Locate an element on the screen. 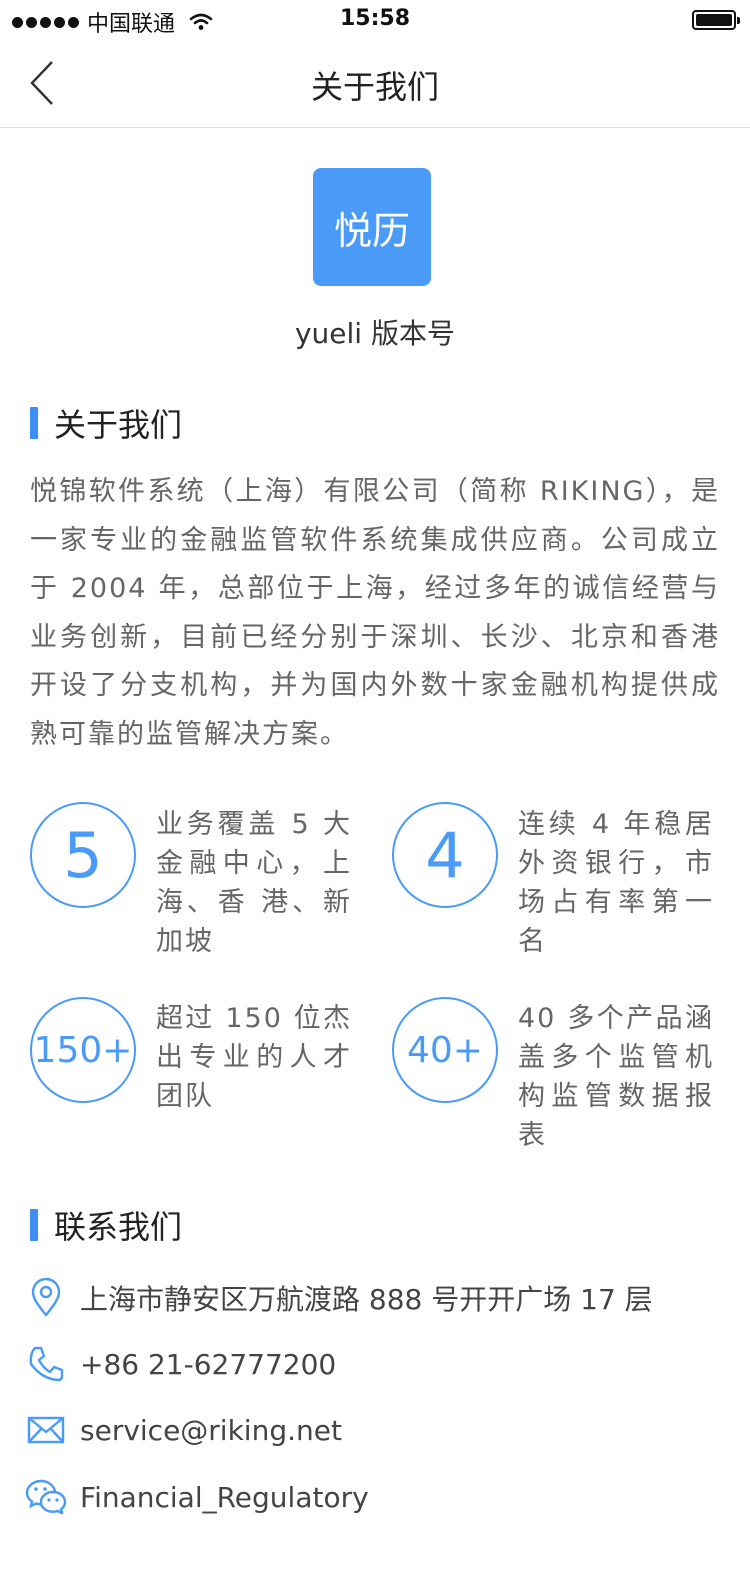 The height and width of the screenshot is (1580, 750). status-bar: 中国联通 15:58 is located at coordinates (375, 20).